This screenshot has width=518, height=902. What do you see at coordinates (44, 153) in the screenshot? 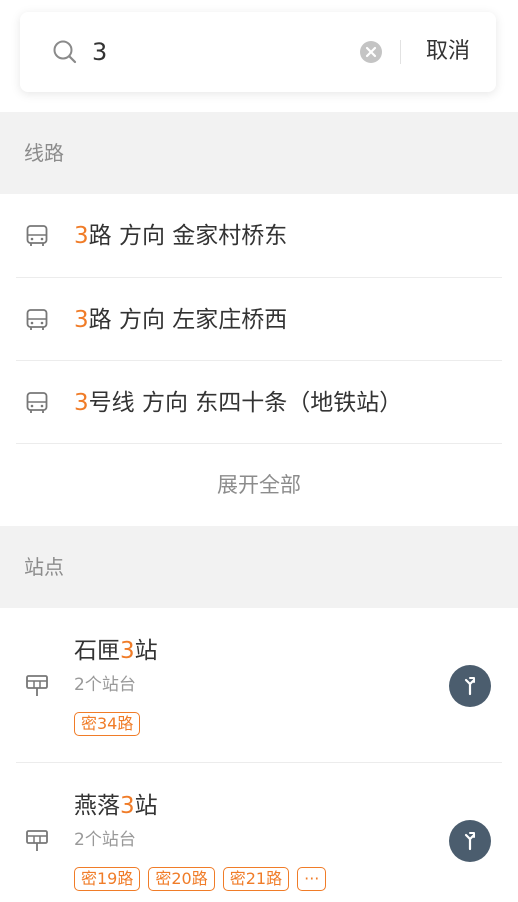
I see `lines-section-title: 线路` at bounding box center [44, 153].